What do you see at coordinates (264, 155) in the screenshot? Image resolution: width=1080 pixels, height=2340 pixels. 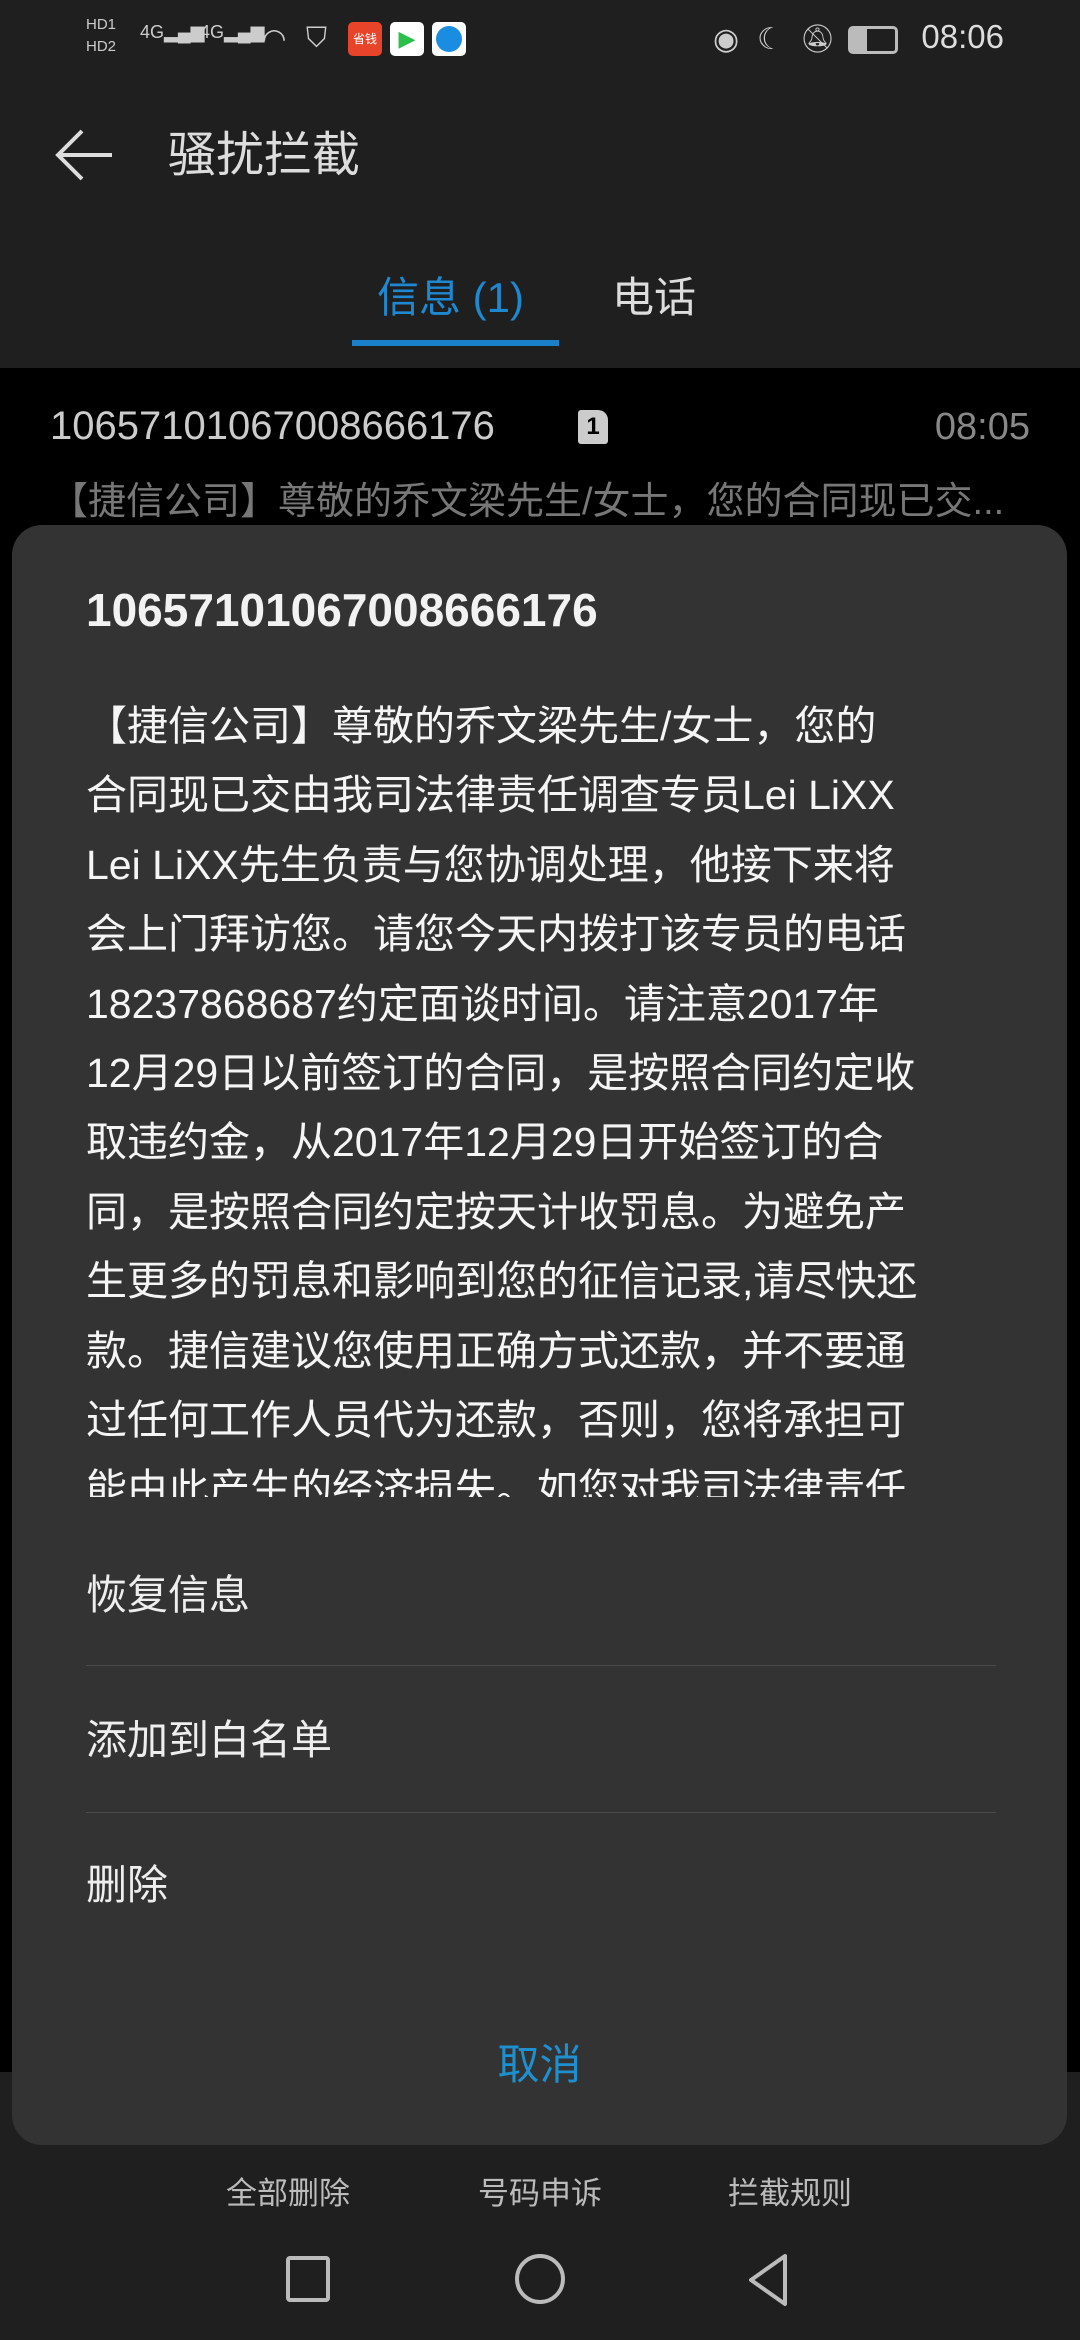 I see `page-title: 骚扰拦截` at bounding box center [264, 155].